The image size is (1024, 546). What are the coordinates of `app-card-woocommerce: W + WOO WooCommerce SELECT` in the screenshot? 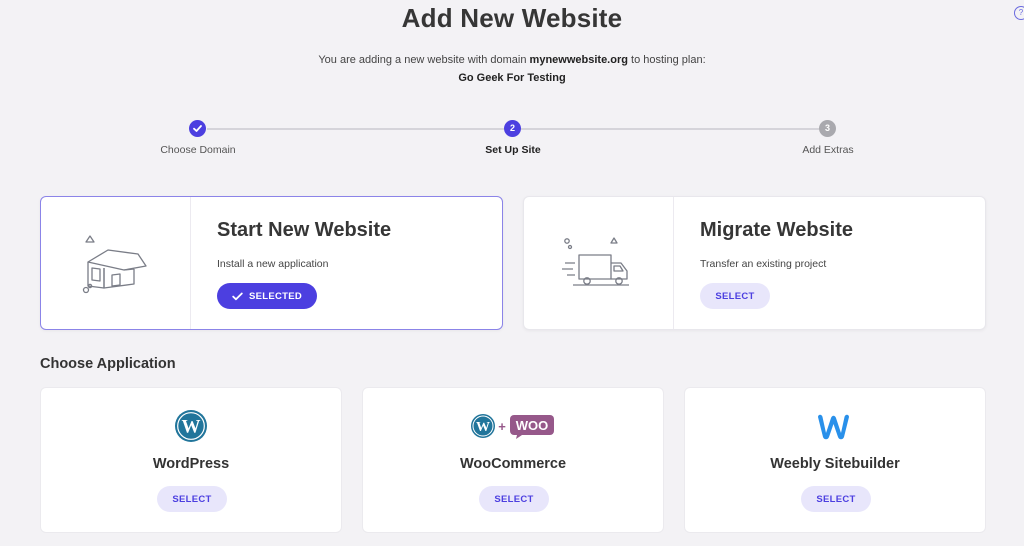 It's located at (513, 460).